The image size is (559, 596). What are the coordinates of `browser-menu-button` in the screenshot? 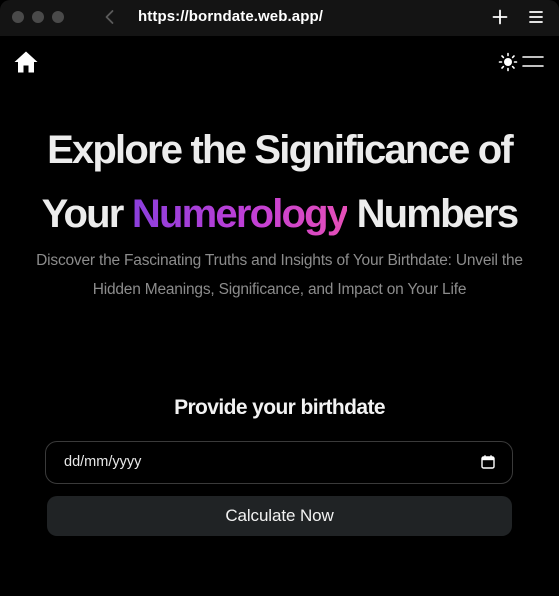 It's located at (536, 17).